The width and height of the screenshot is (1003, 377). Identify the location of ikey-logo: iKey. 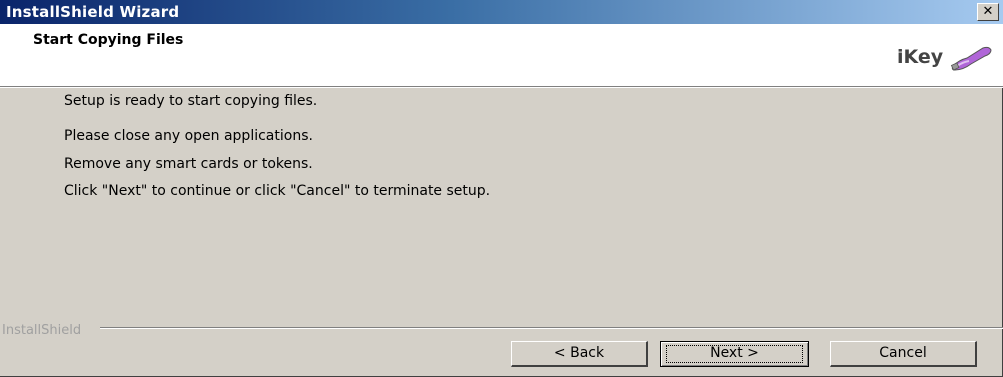
(938, 58).